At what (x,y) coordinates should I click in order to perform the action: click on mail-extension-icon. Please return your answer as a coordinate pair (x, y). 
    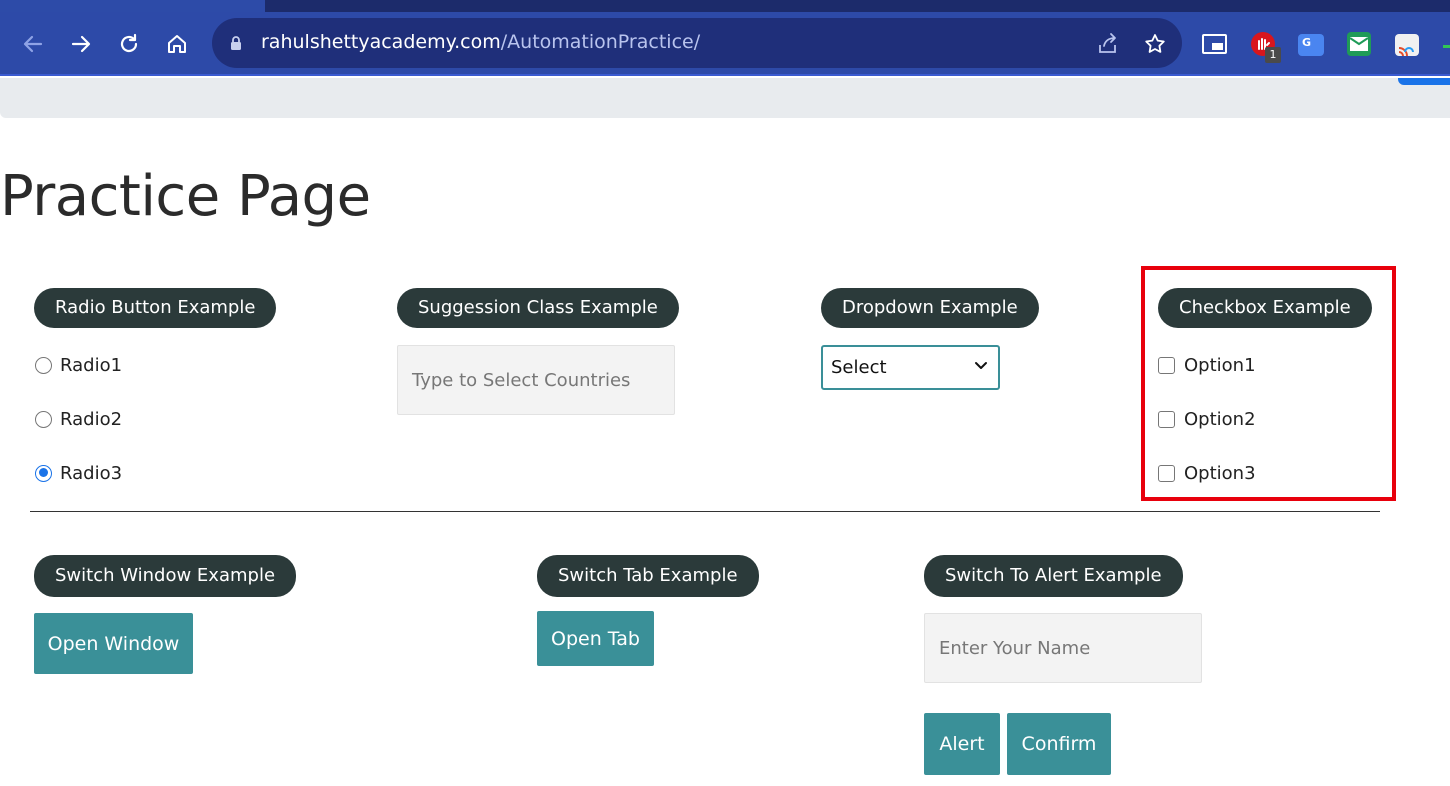
    Looking at the image, I should click on (1359, 44).